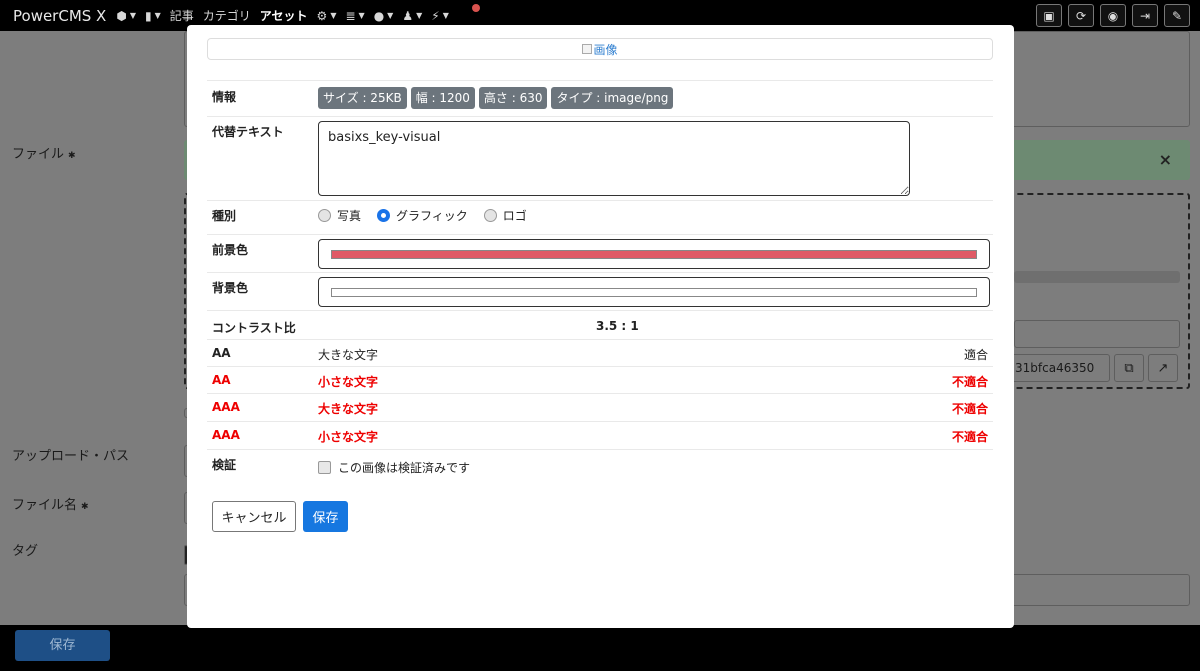 This screenshot has width=1200, height=671. I want to click on database-icon: ≣, so click(350, 15).